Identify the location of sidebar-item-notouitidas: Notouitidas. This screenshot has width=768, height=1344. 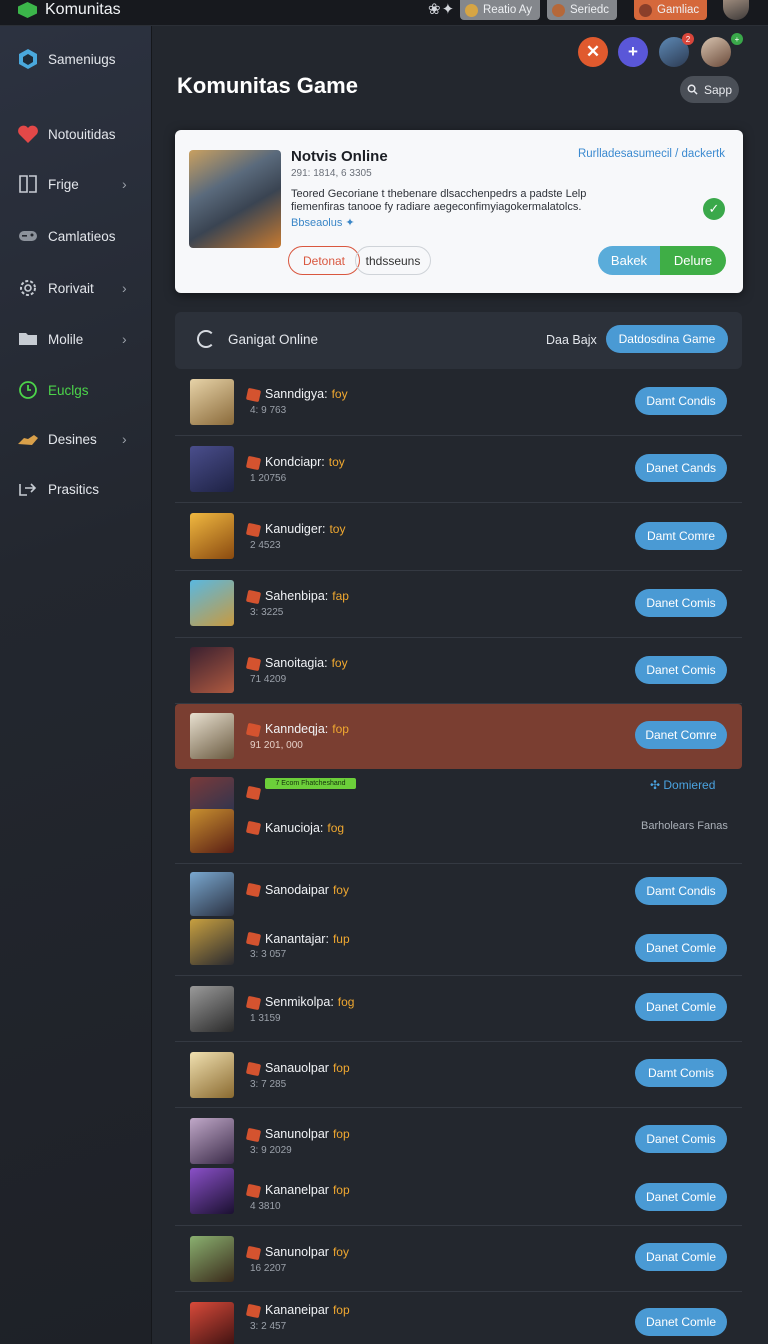
(76, 134).